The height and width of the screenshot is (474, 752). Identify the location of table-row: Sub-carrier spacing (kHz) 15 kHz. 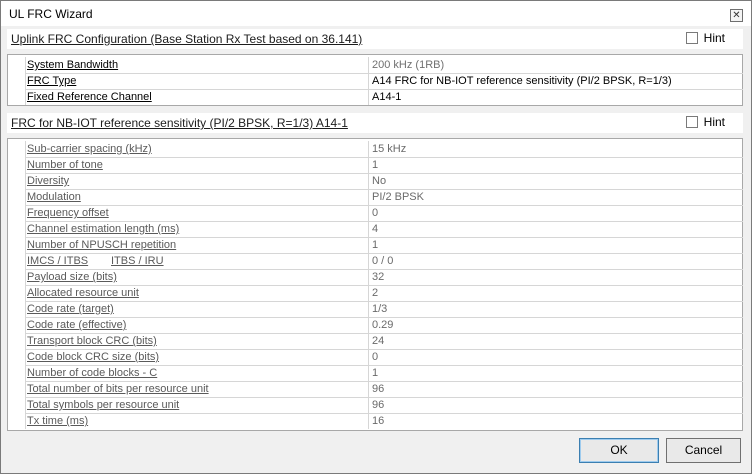
(375, 149).